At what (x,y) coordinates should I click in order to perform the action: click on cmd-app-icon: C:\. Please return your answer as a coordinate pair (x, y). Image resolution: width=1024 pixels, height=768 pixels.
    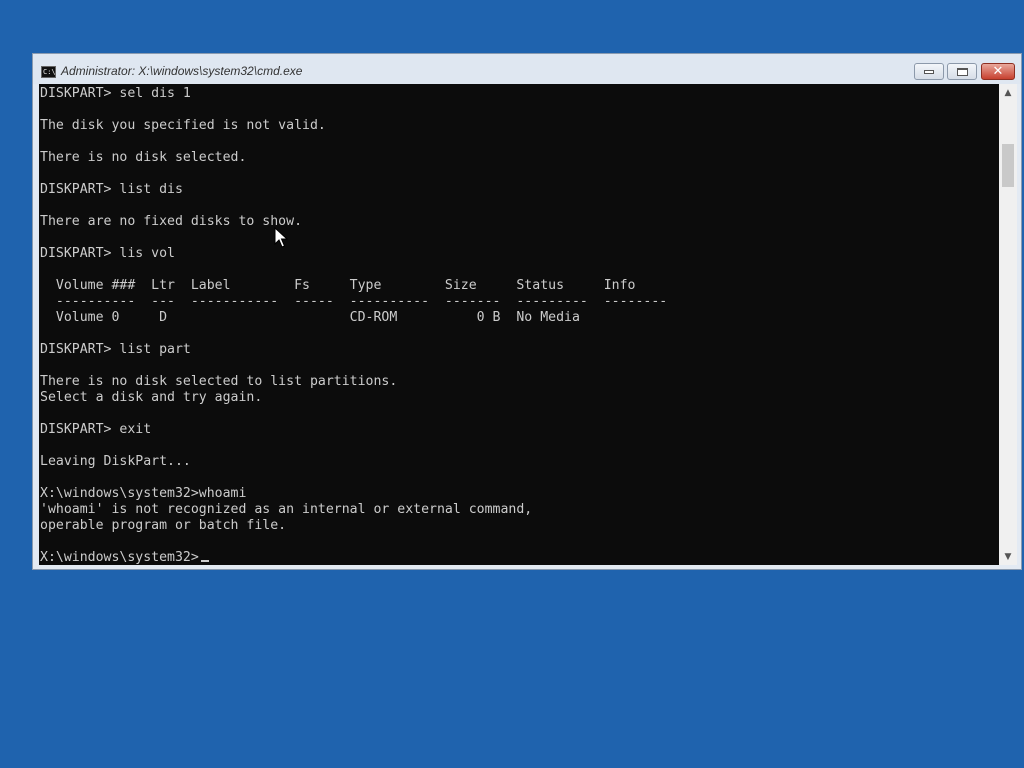
    Looking at the image, I should click on (48, 72).